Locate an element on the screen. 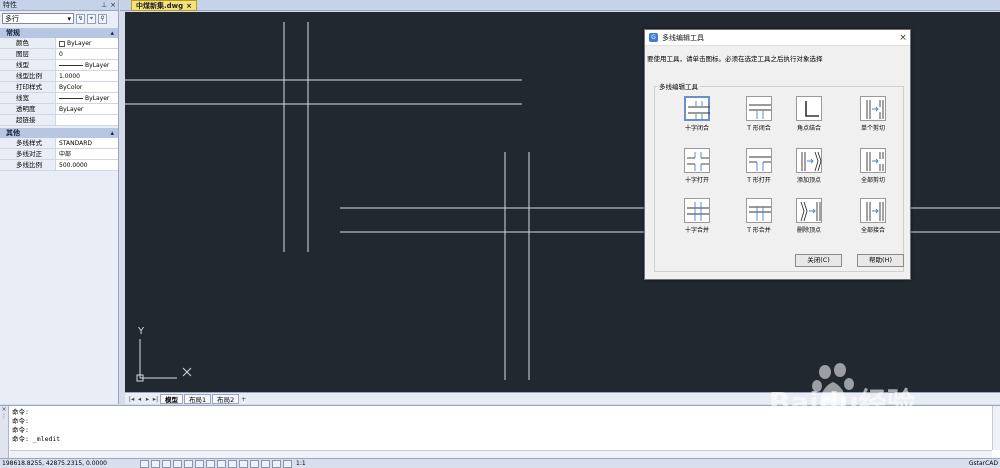 This screenshot has width=1000, height=468. close-button: 关闭(C) is located at coordinates (818, 260).